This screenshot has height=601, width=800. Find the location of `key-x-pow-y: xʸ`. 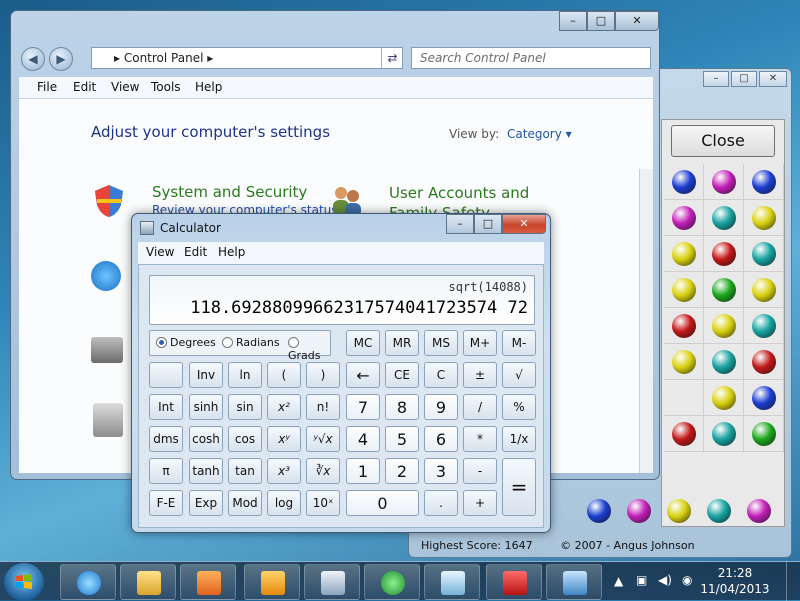

key-x-pow-y: xʸ is located at coordinates (284, 439).